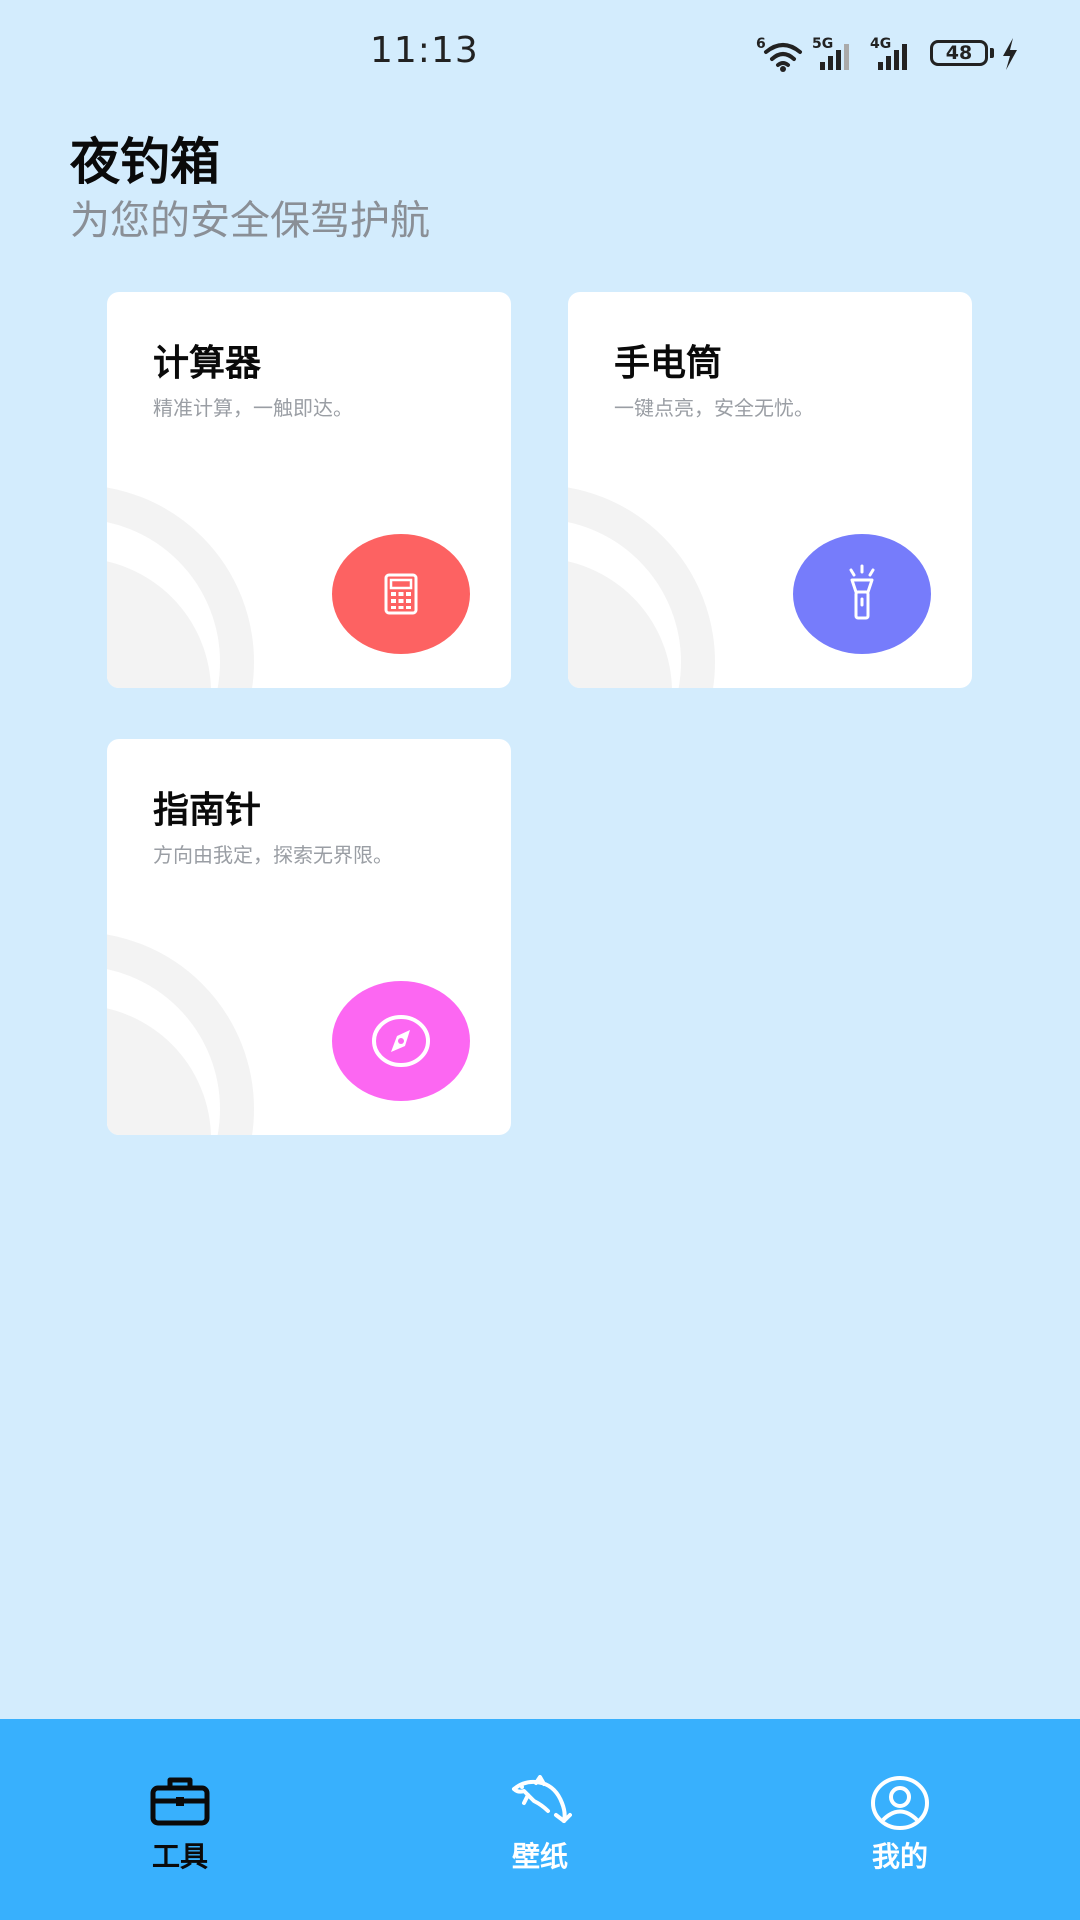  I want to click on charging-icon, so click(1010, 54).